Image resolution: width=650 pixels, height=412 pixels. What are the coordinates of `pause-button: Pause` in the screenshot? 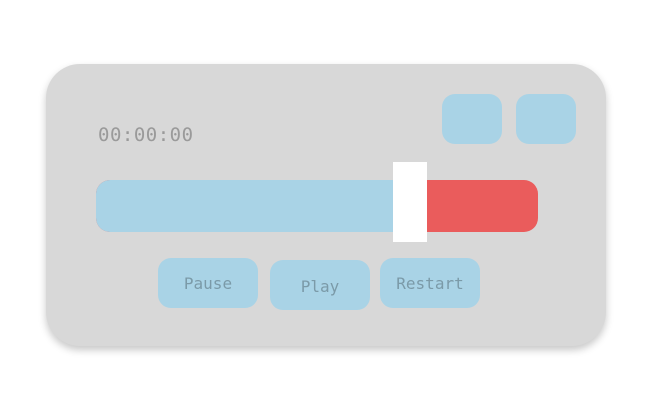 It's located at (208, 283).